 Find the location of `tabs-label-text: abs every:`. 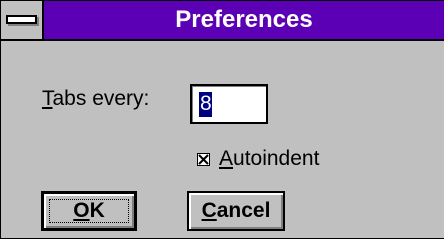

tabs-label-text: abs every: is located at coordinates (101, 98).